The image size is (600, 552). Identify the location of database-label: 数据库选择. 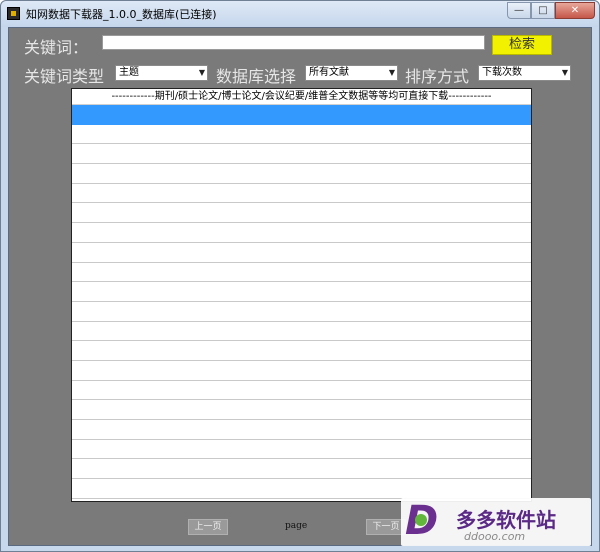
(256, 76).